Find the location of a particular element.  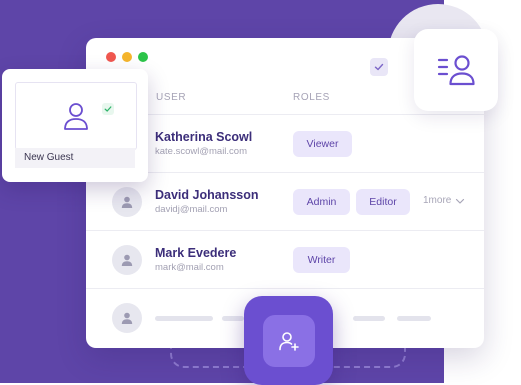

more-roles-toggle: 1more is located at coordinates (444, 200).